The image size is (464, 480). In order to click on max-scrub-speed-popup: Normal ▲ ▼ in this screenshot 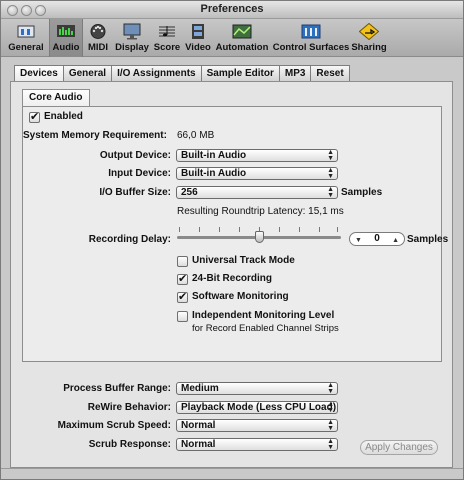, I will do `click(257, 425)`.